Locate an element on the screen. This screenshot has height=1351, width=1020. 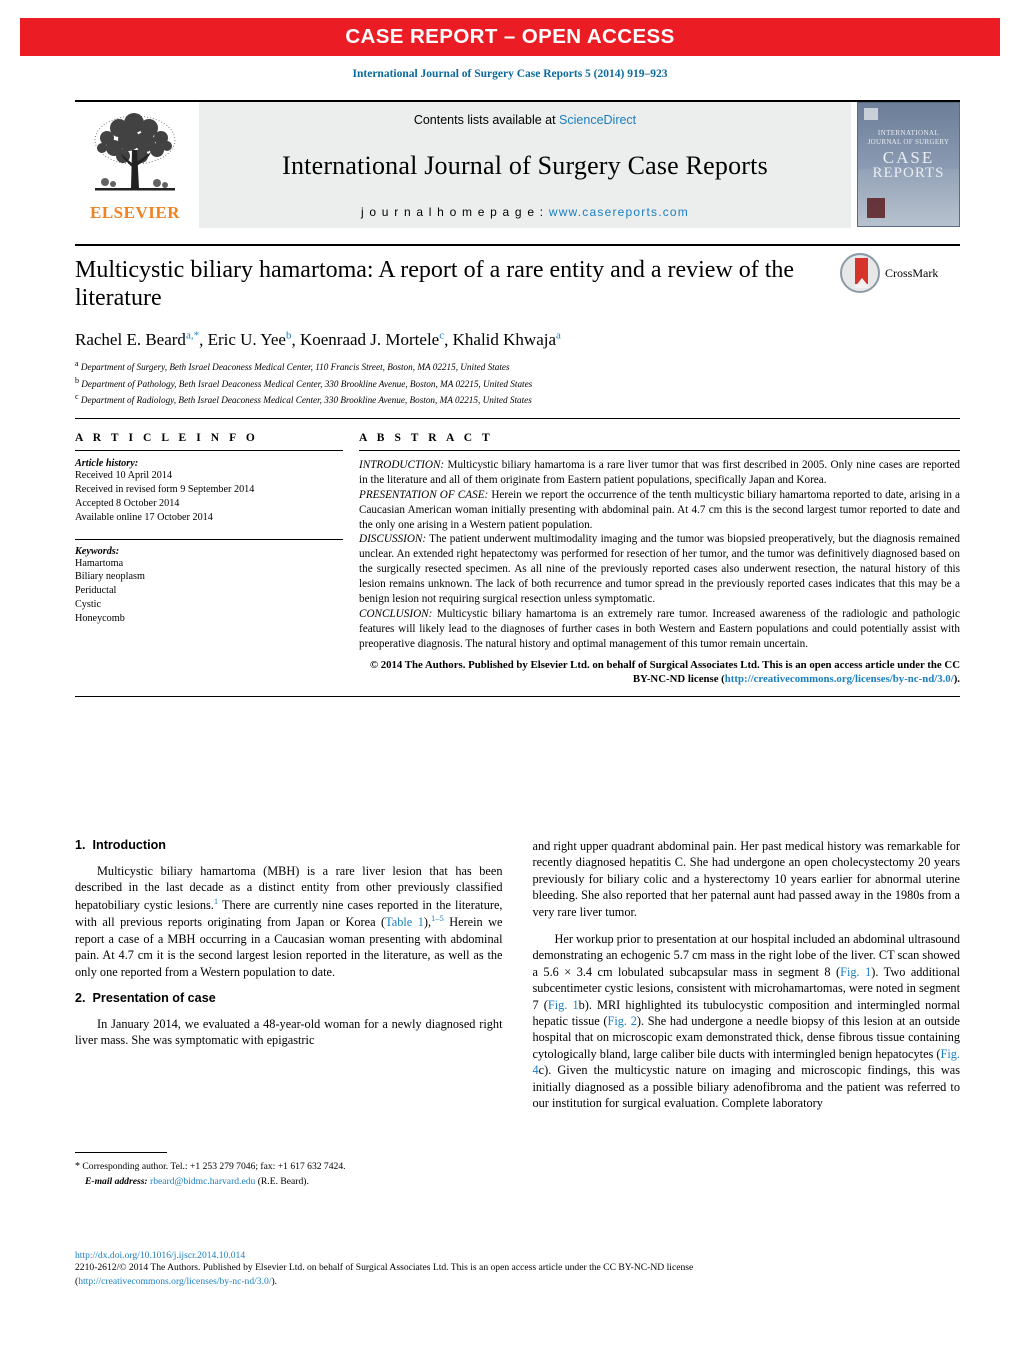
email-link: rbeard@bidmc.harvard.edu is located at coordinates (202, 1181).